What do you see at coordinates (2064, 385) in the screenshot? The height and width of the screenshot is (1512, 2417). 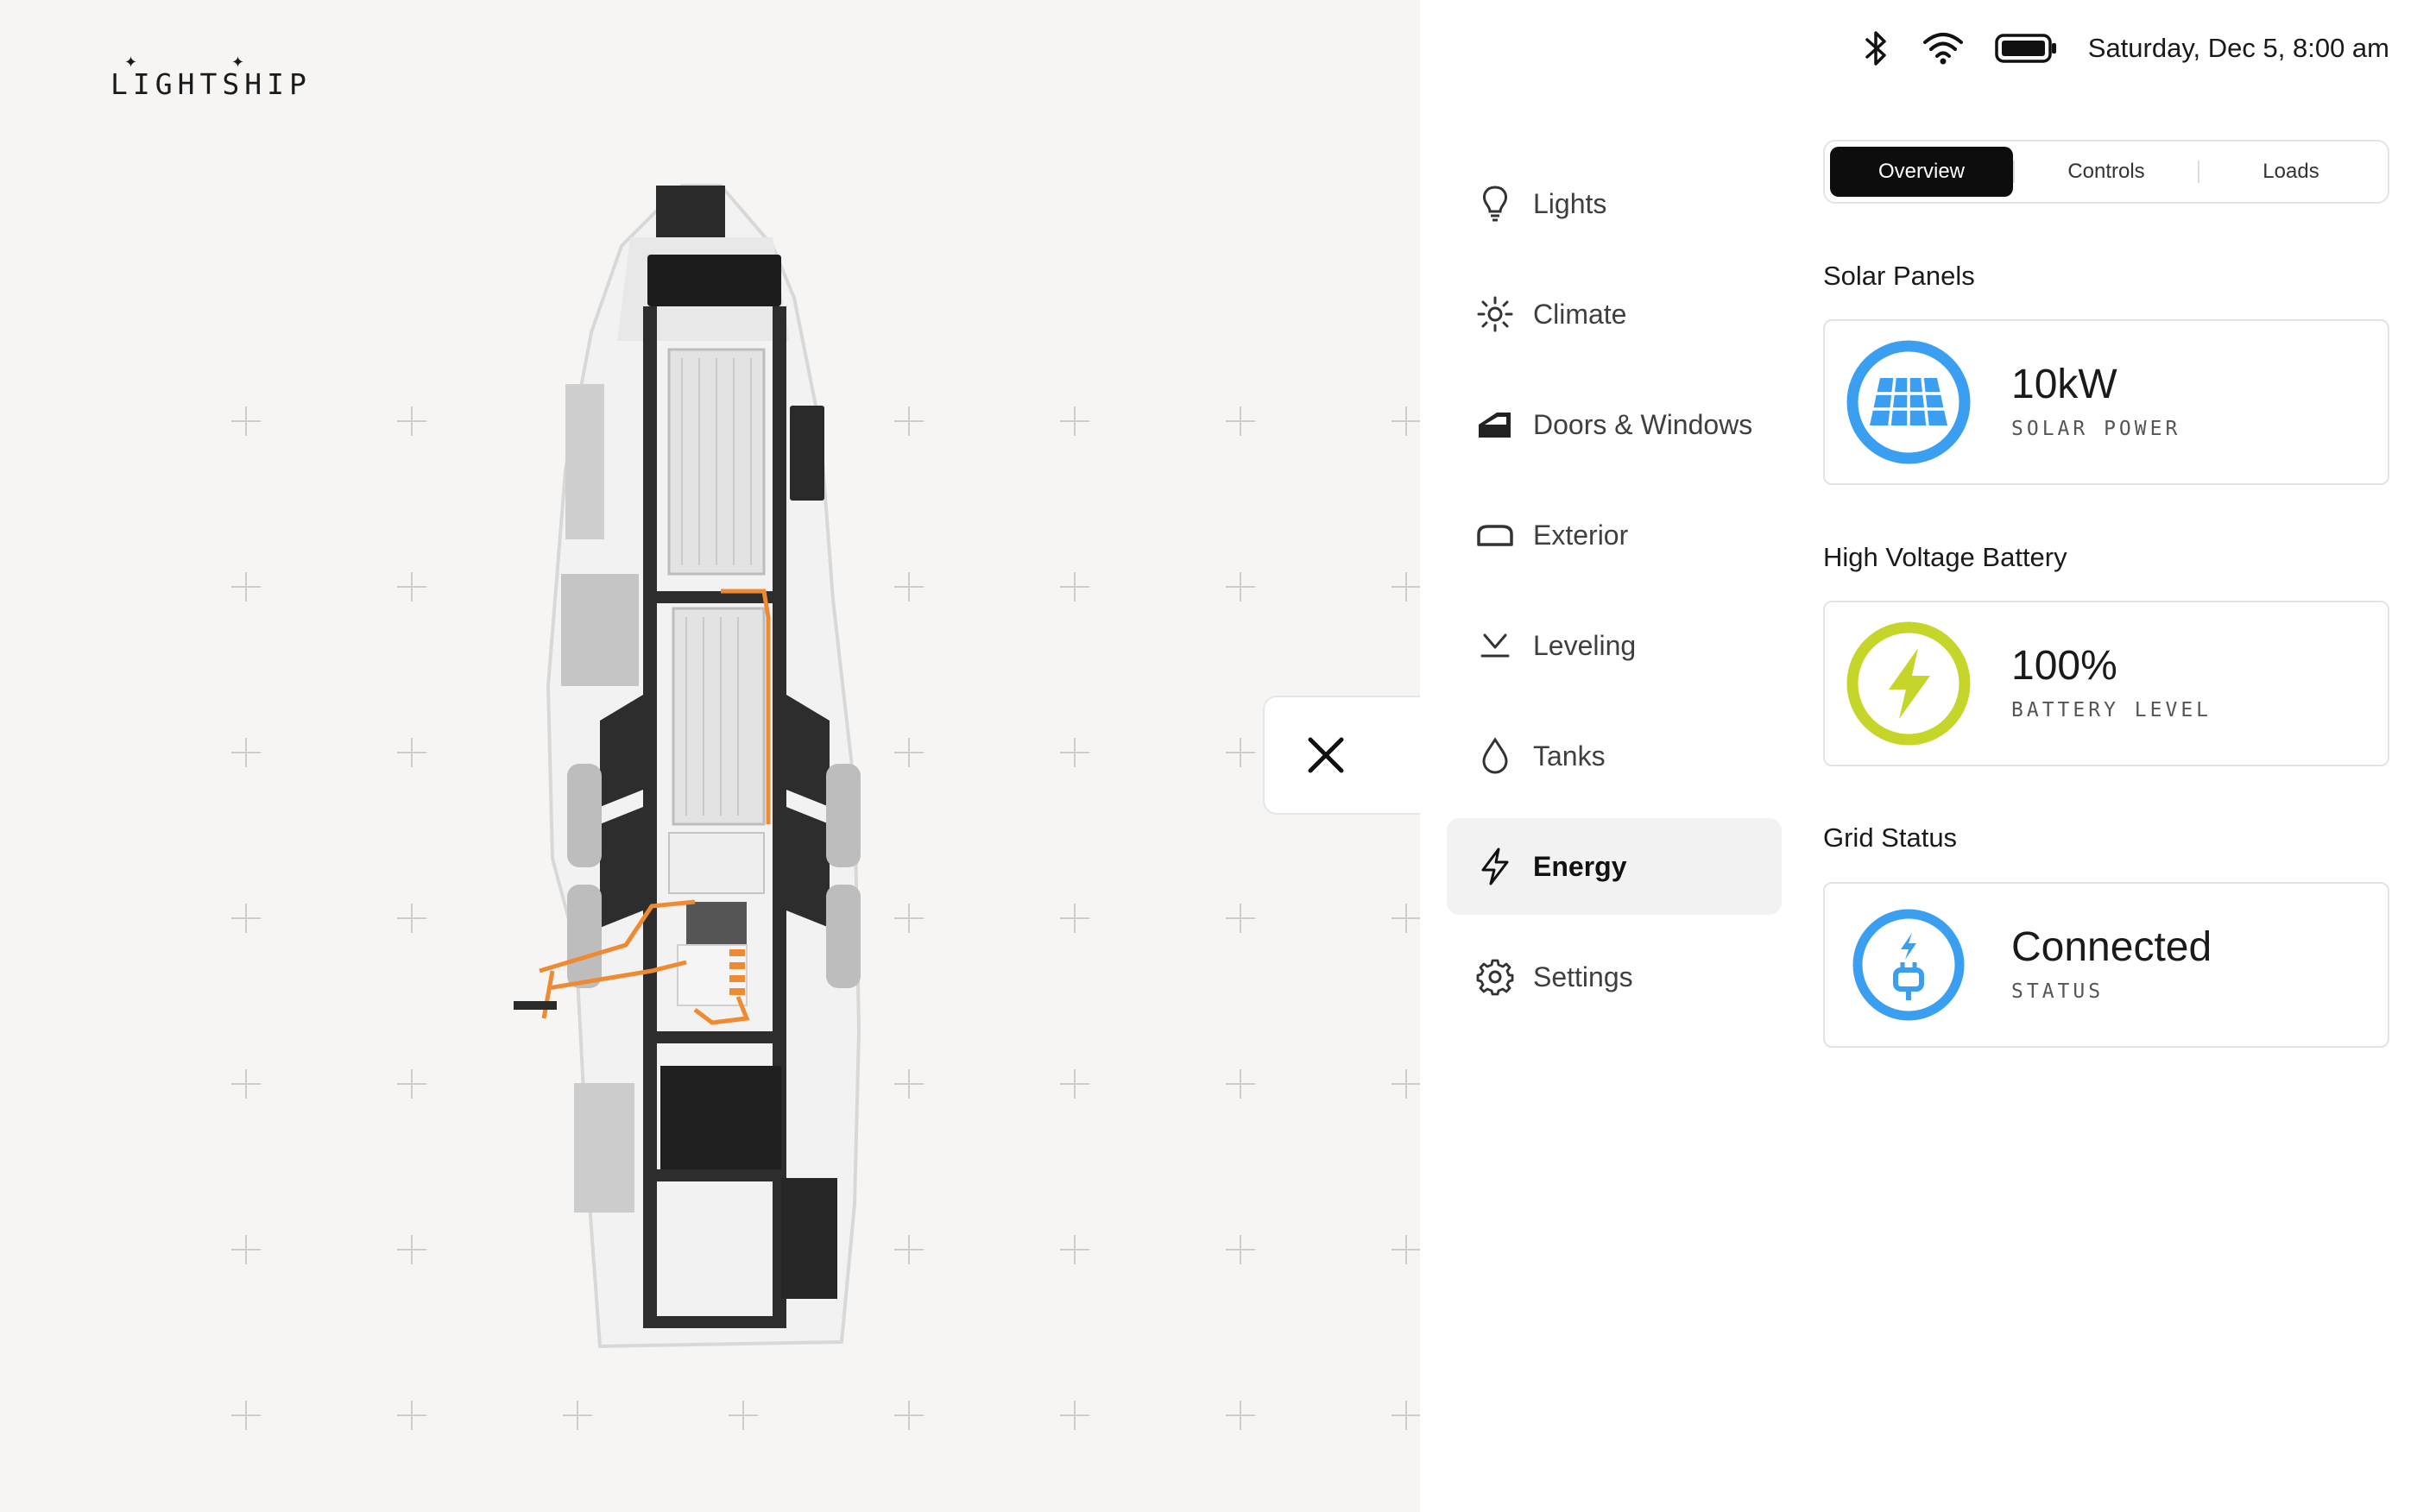 I see `solar-power-value: 10kW` at bounding box center [2064, 385].